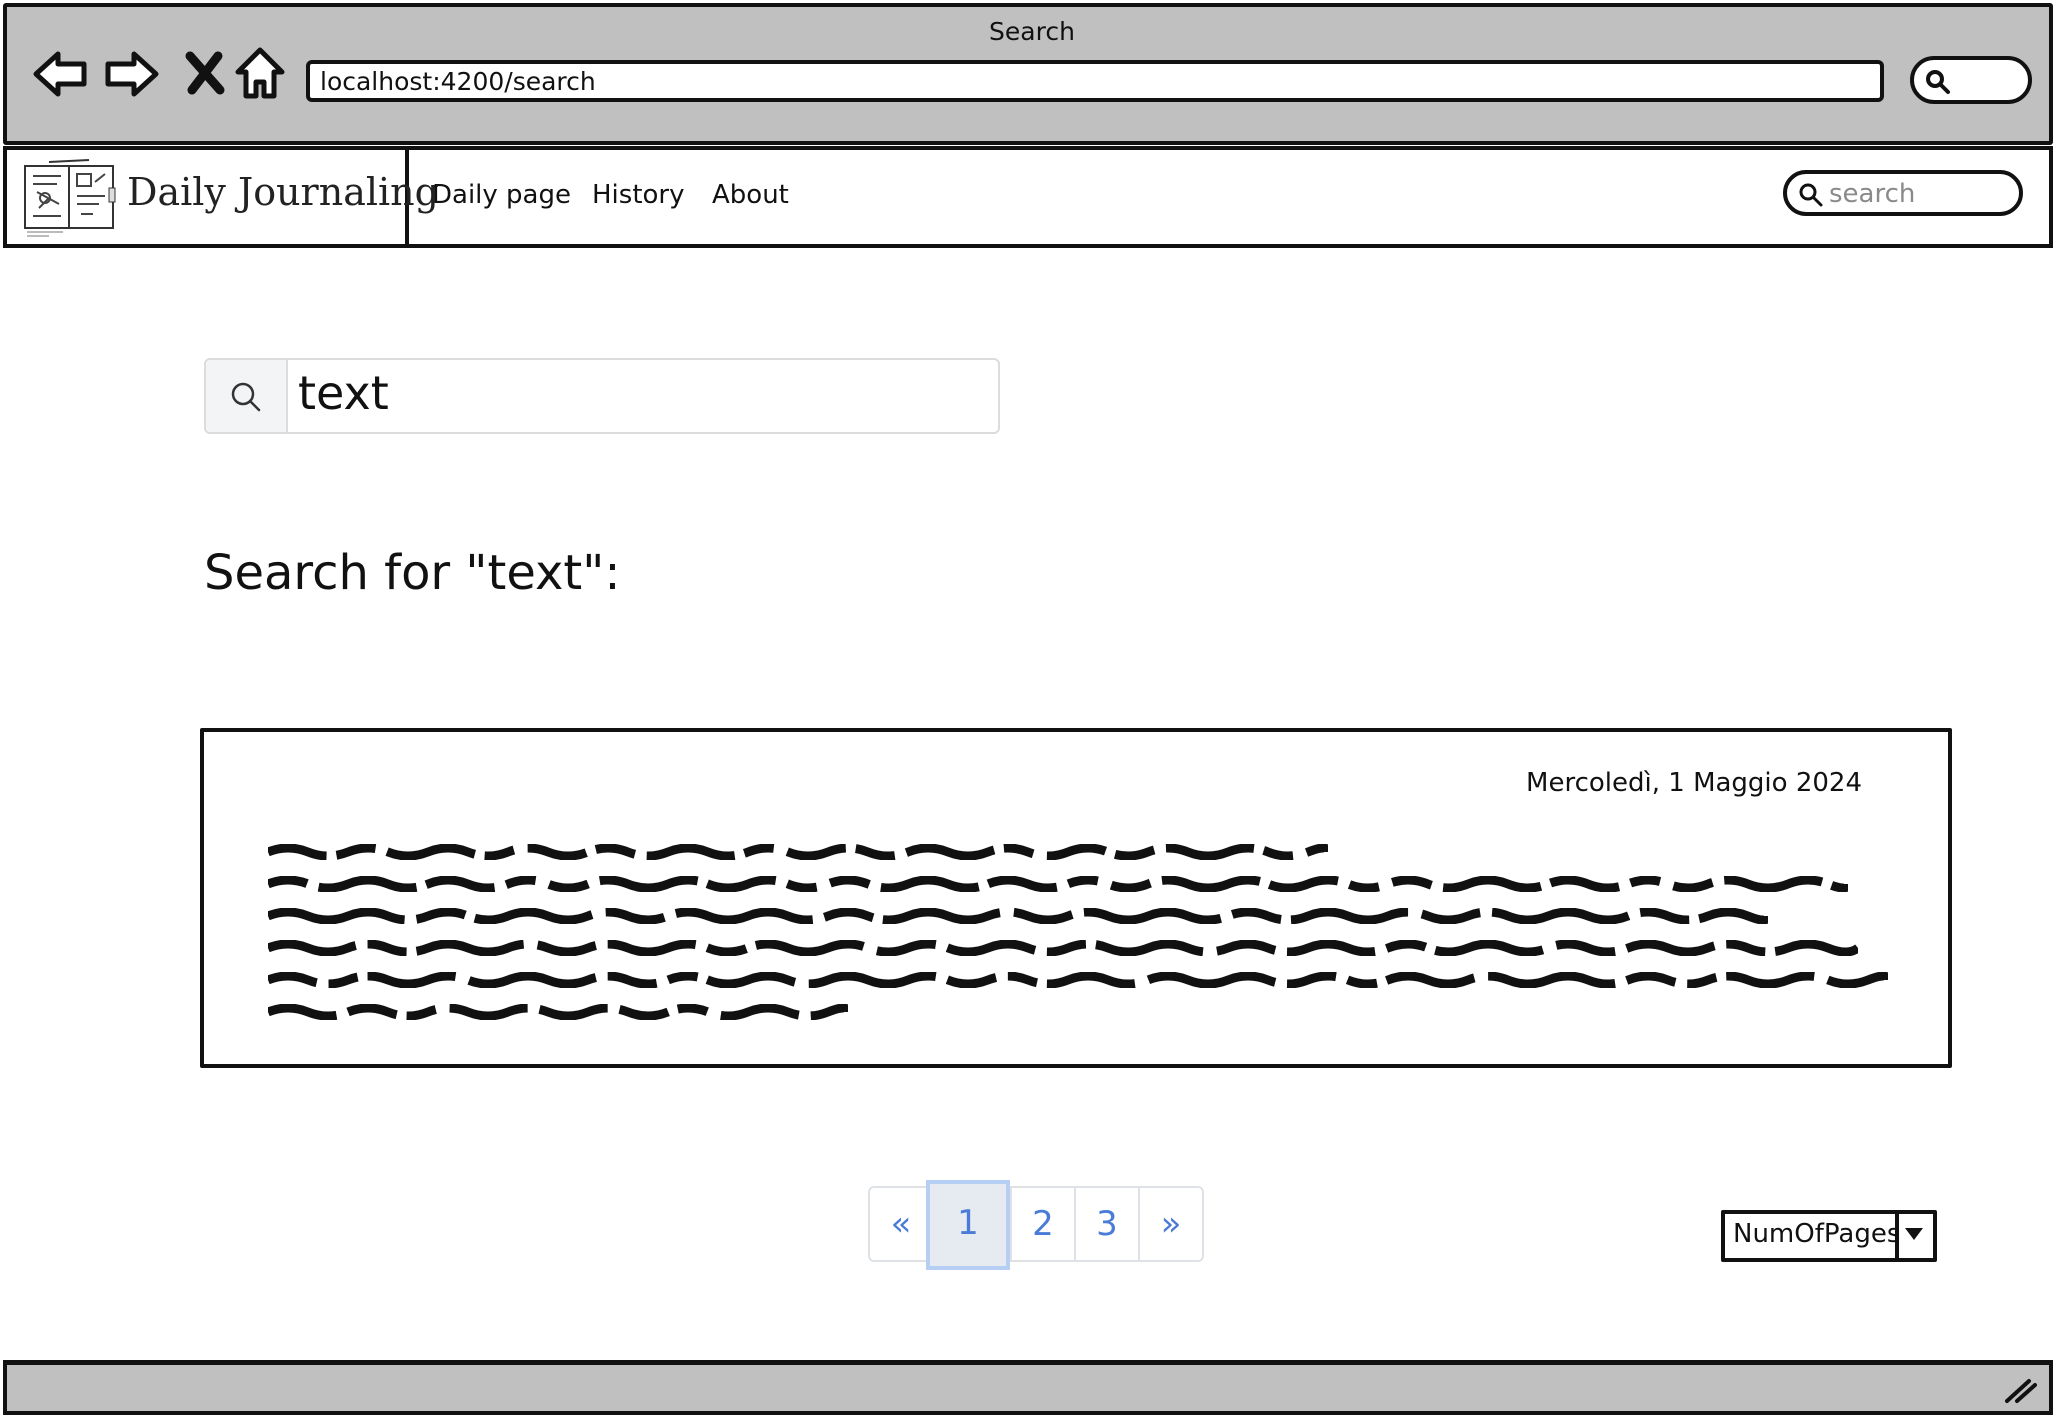 The height and width of the screenshot is (1418, 2056). I want to click on pagination-page-3: 3, so click(1107, 1224).